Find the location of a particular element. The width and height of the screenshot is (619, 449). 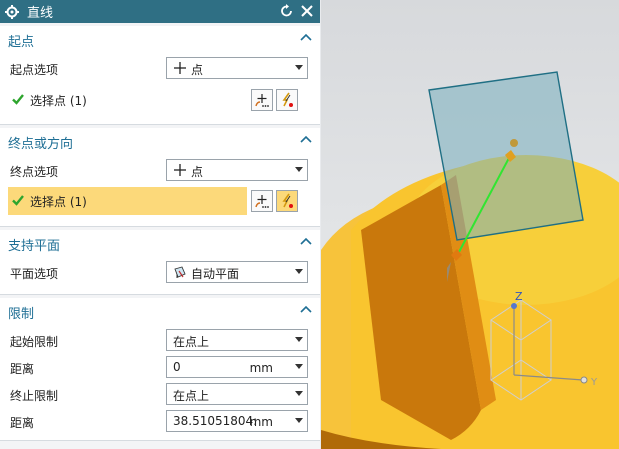

end-option-row: 终点选项 点 is located at coordinates (160, 171).